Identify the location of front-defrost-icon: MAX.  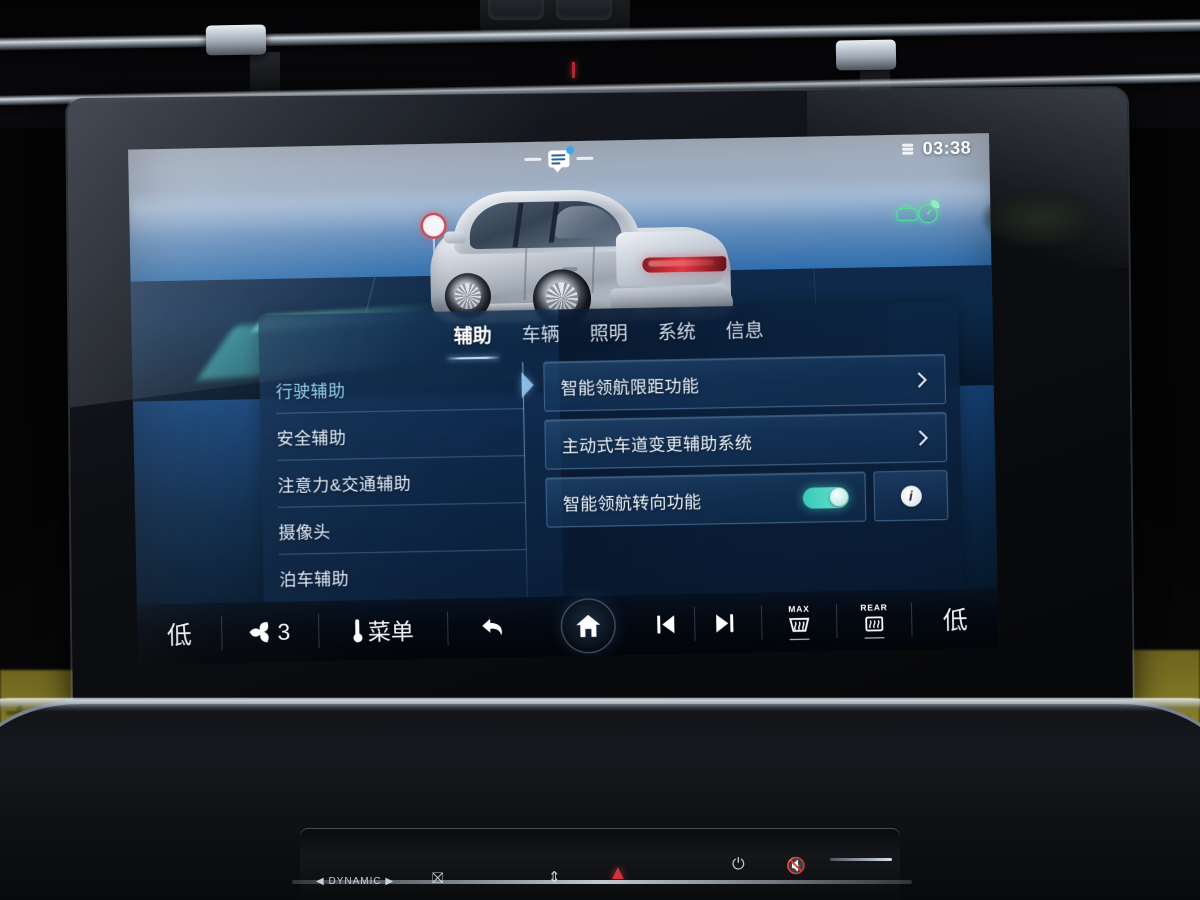
(799, 622).